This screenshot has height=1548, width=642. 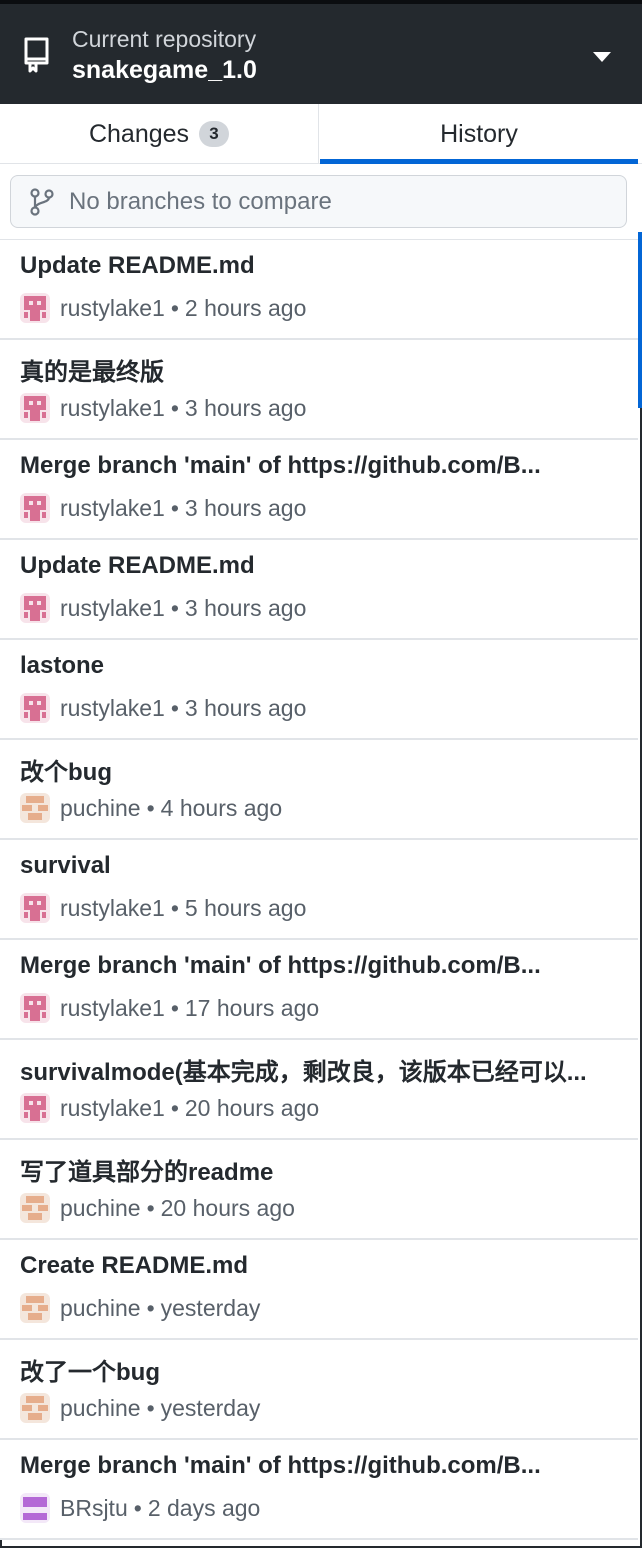 I want to click on commit-time: 17 hours ago, so click(x=252, y=1007).